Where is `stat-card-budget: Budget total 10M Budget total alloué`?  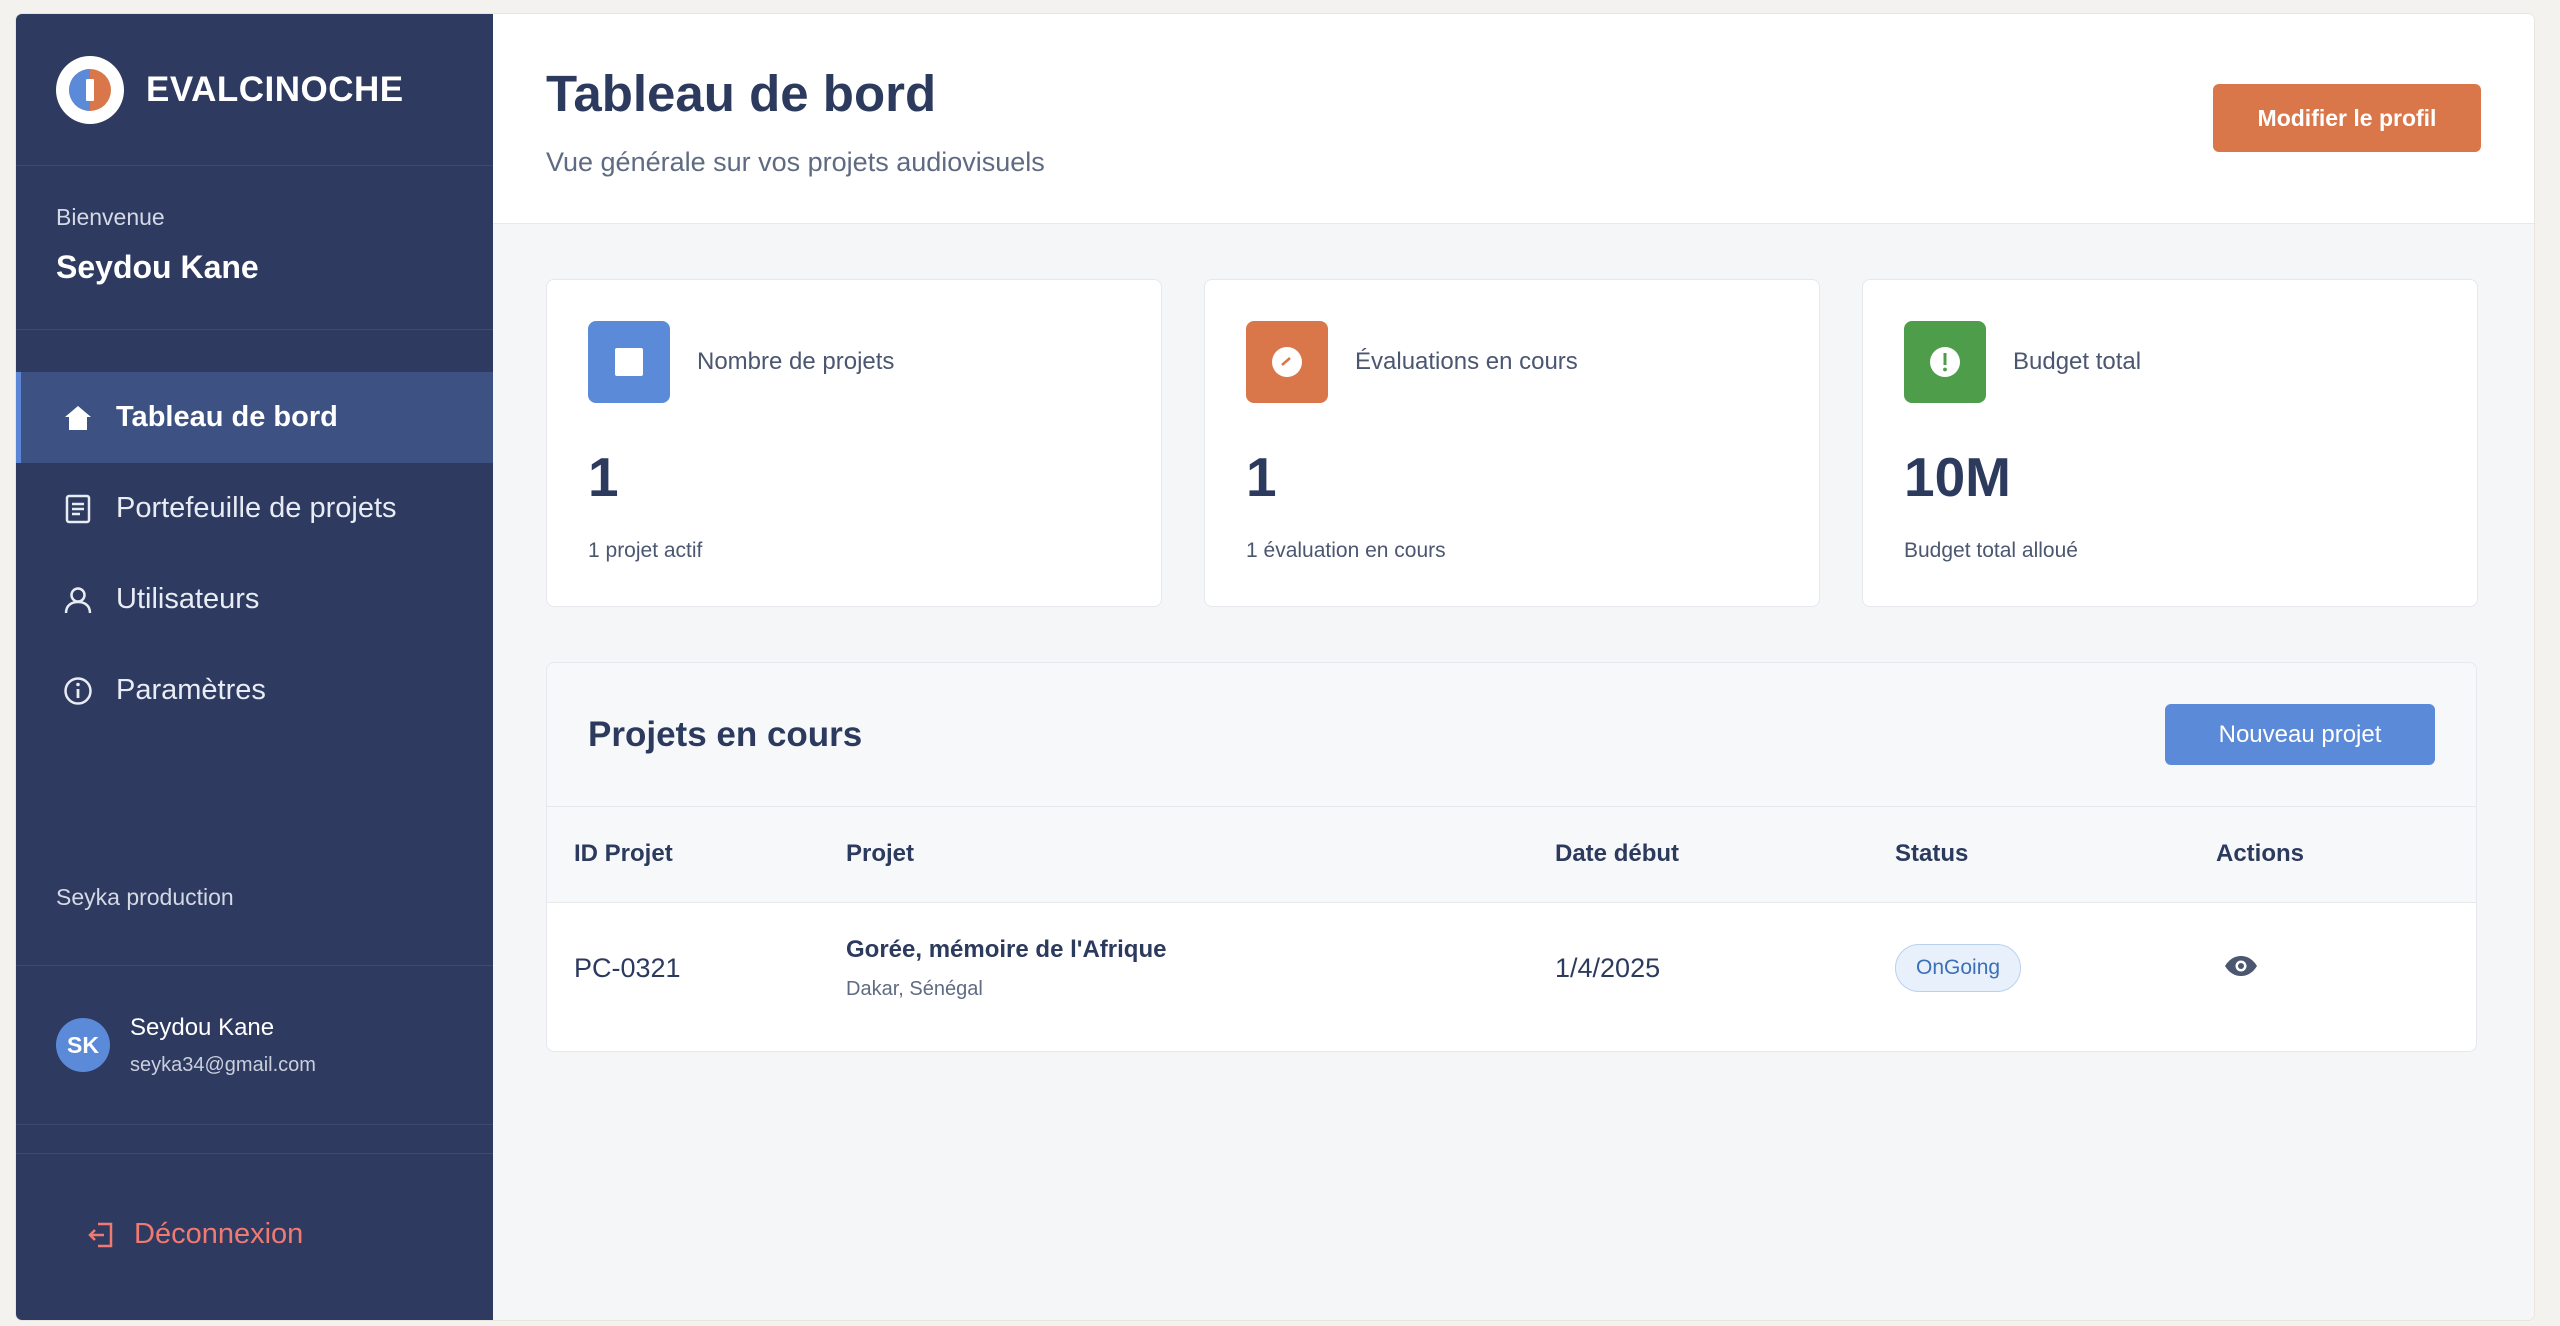
stat-card-budget: Budget total 10M Budget total alloué is located at coordinates (2170, 443).